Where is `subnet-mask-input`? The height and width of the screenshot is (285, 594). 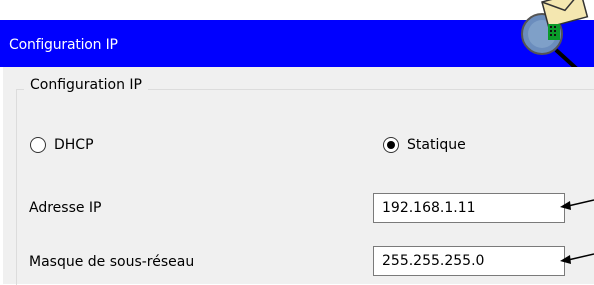 subnet-mask-input is located at coordinates (469, 261).